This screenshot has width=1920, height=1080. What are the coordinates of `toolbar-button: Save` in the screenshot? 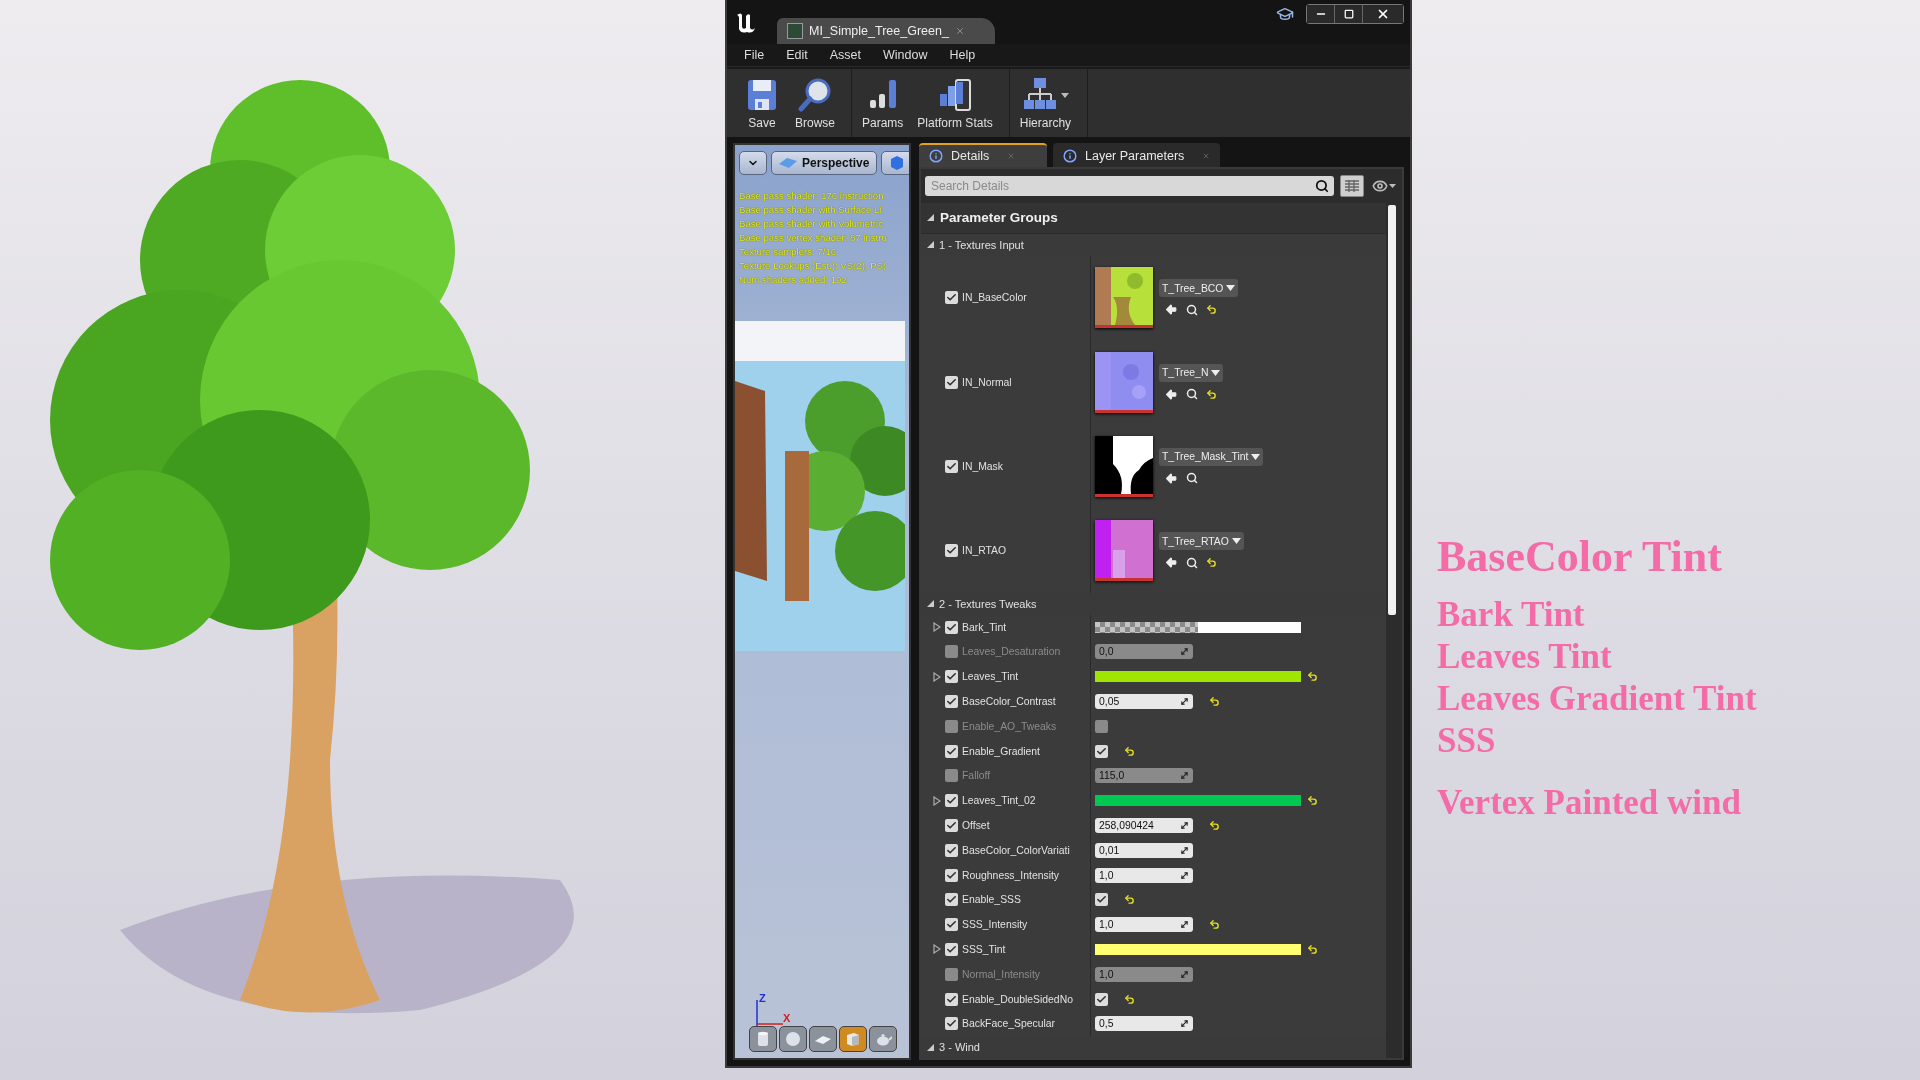 It's located at (762, 103).